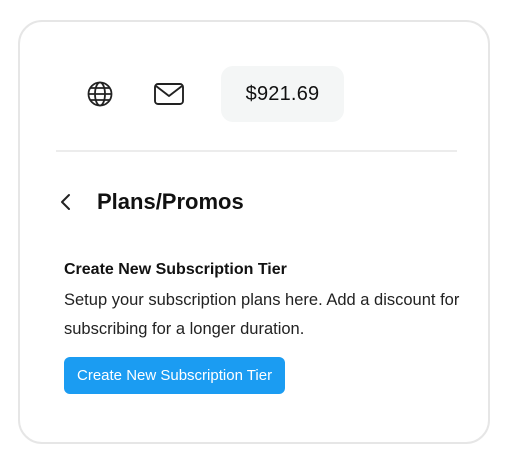  I want to click on chevron-left-icon, so click(65, 202).